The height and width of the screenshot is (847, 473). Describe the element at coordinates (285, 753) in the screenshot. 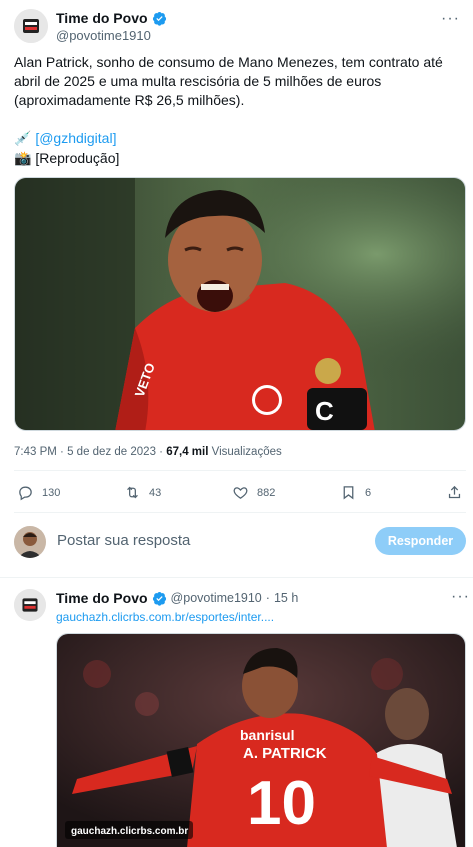

I see `jersey-name-text: A. PATRICK` at that location.